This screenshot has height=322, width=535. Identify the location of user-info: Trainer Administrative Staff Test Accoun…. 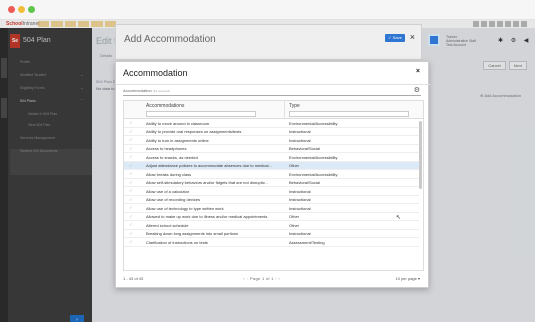
(461, 41).